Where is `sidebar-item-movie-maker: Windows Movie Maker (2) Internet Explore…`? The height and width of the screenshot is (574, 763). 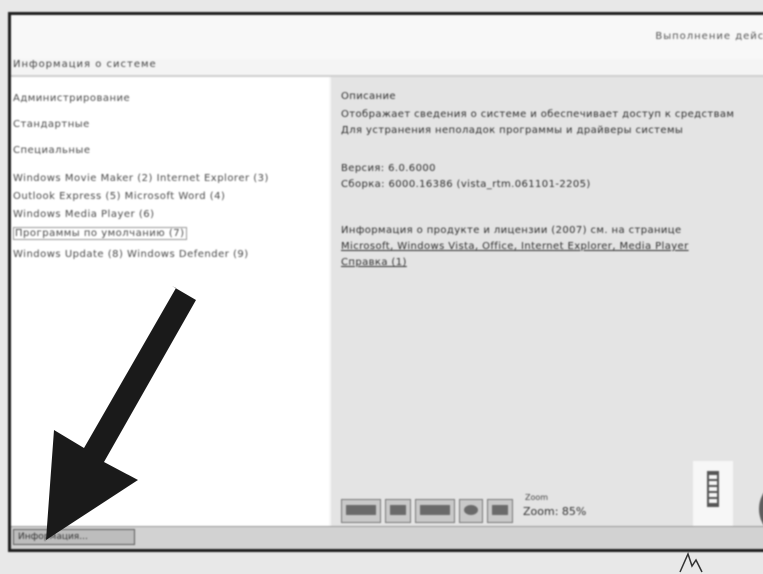
sidebar-item-movie-maker: Windows Movie Maker (2) Internet Explore… is located at coordinates (141, 178).